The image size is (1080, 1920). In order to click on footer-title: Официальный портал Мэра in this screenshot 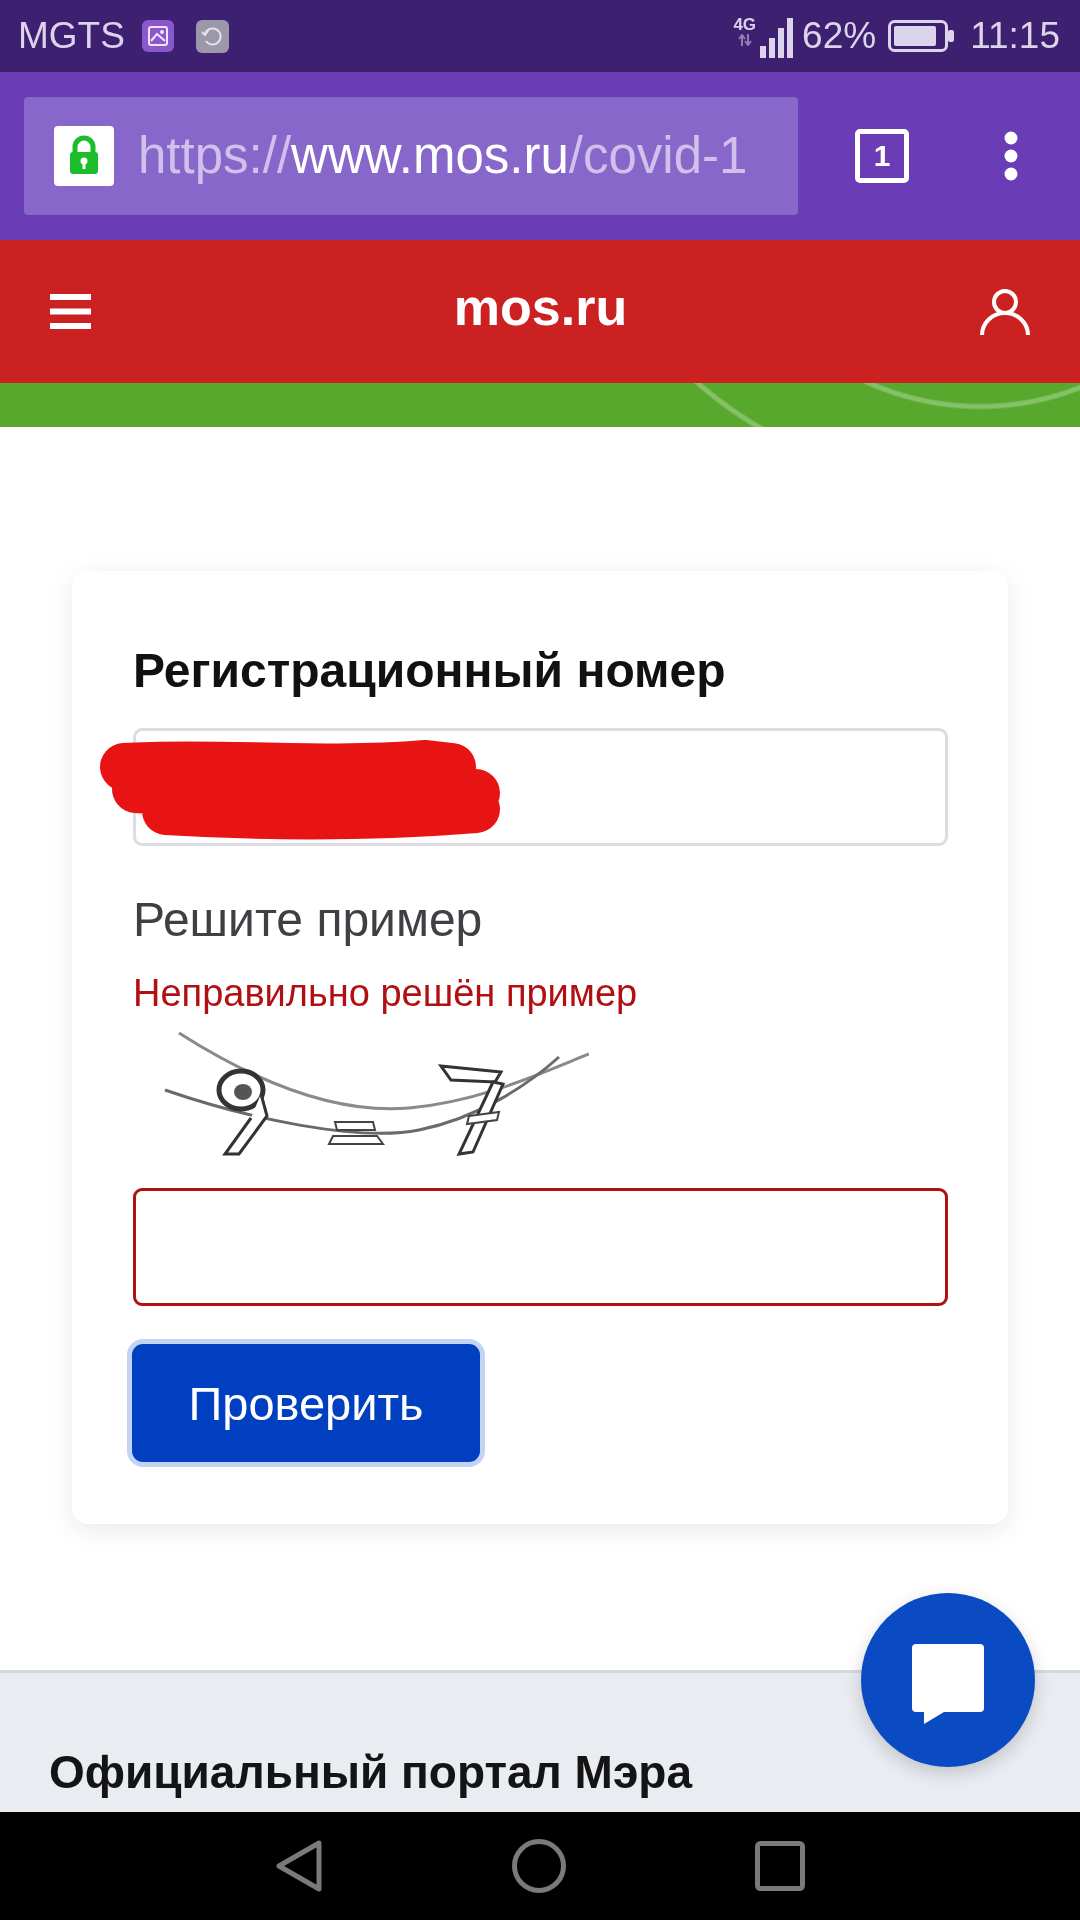, I will do `click(370, 1772)`.